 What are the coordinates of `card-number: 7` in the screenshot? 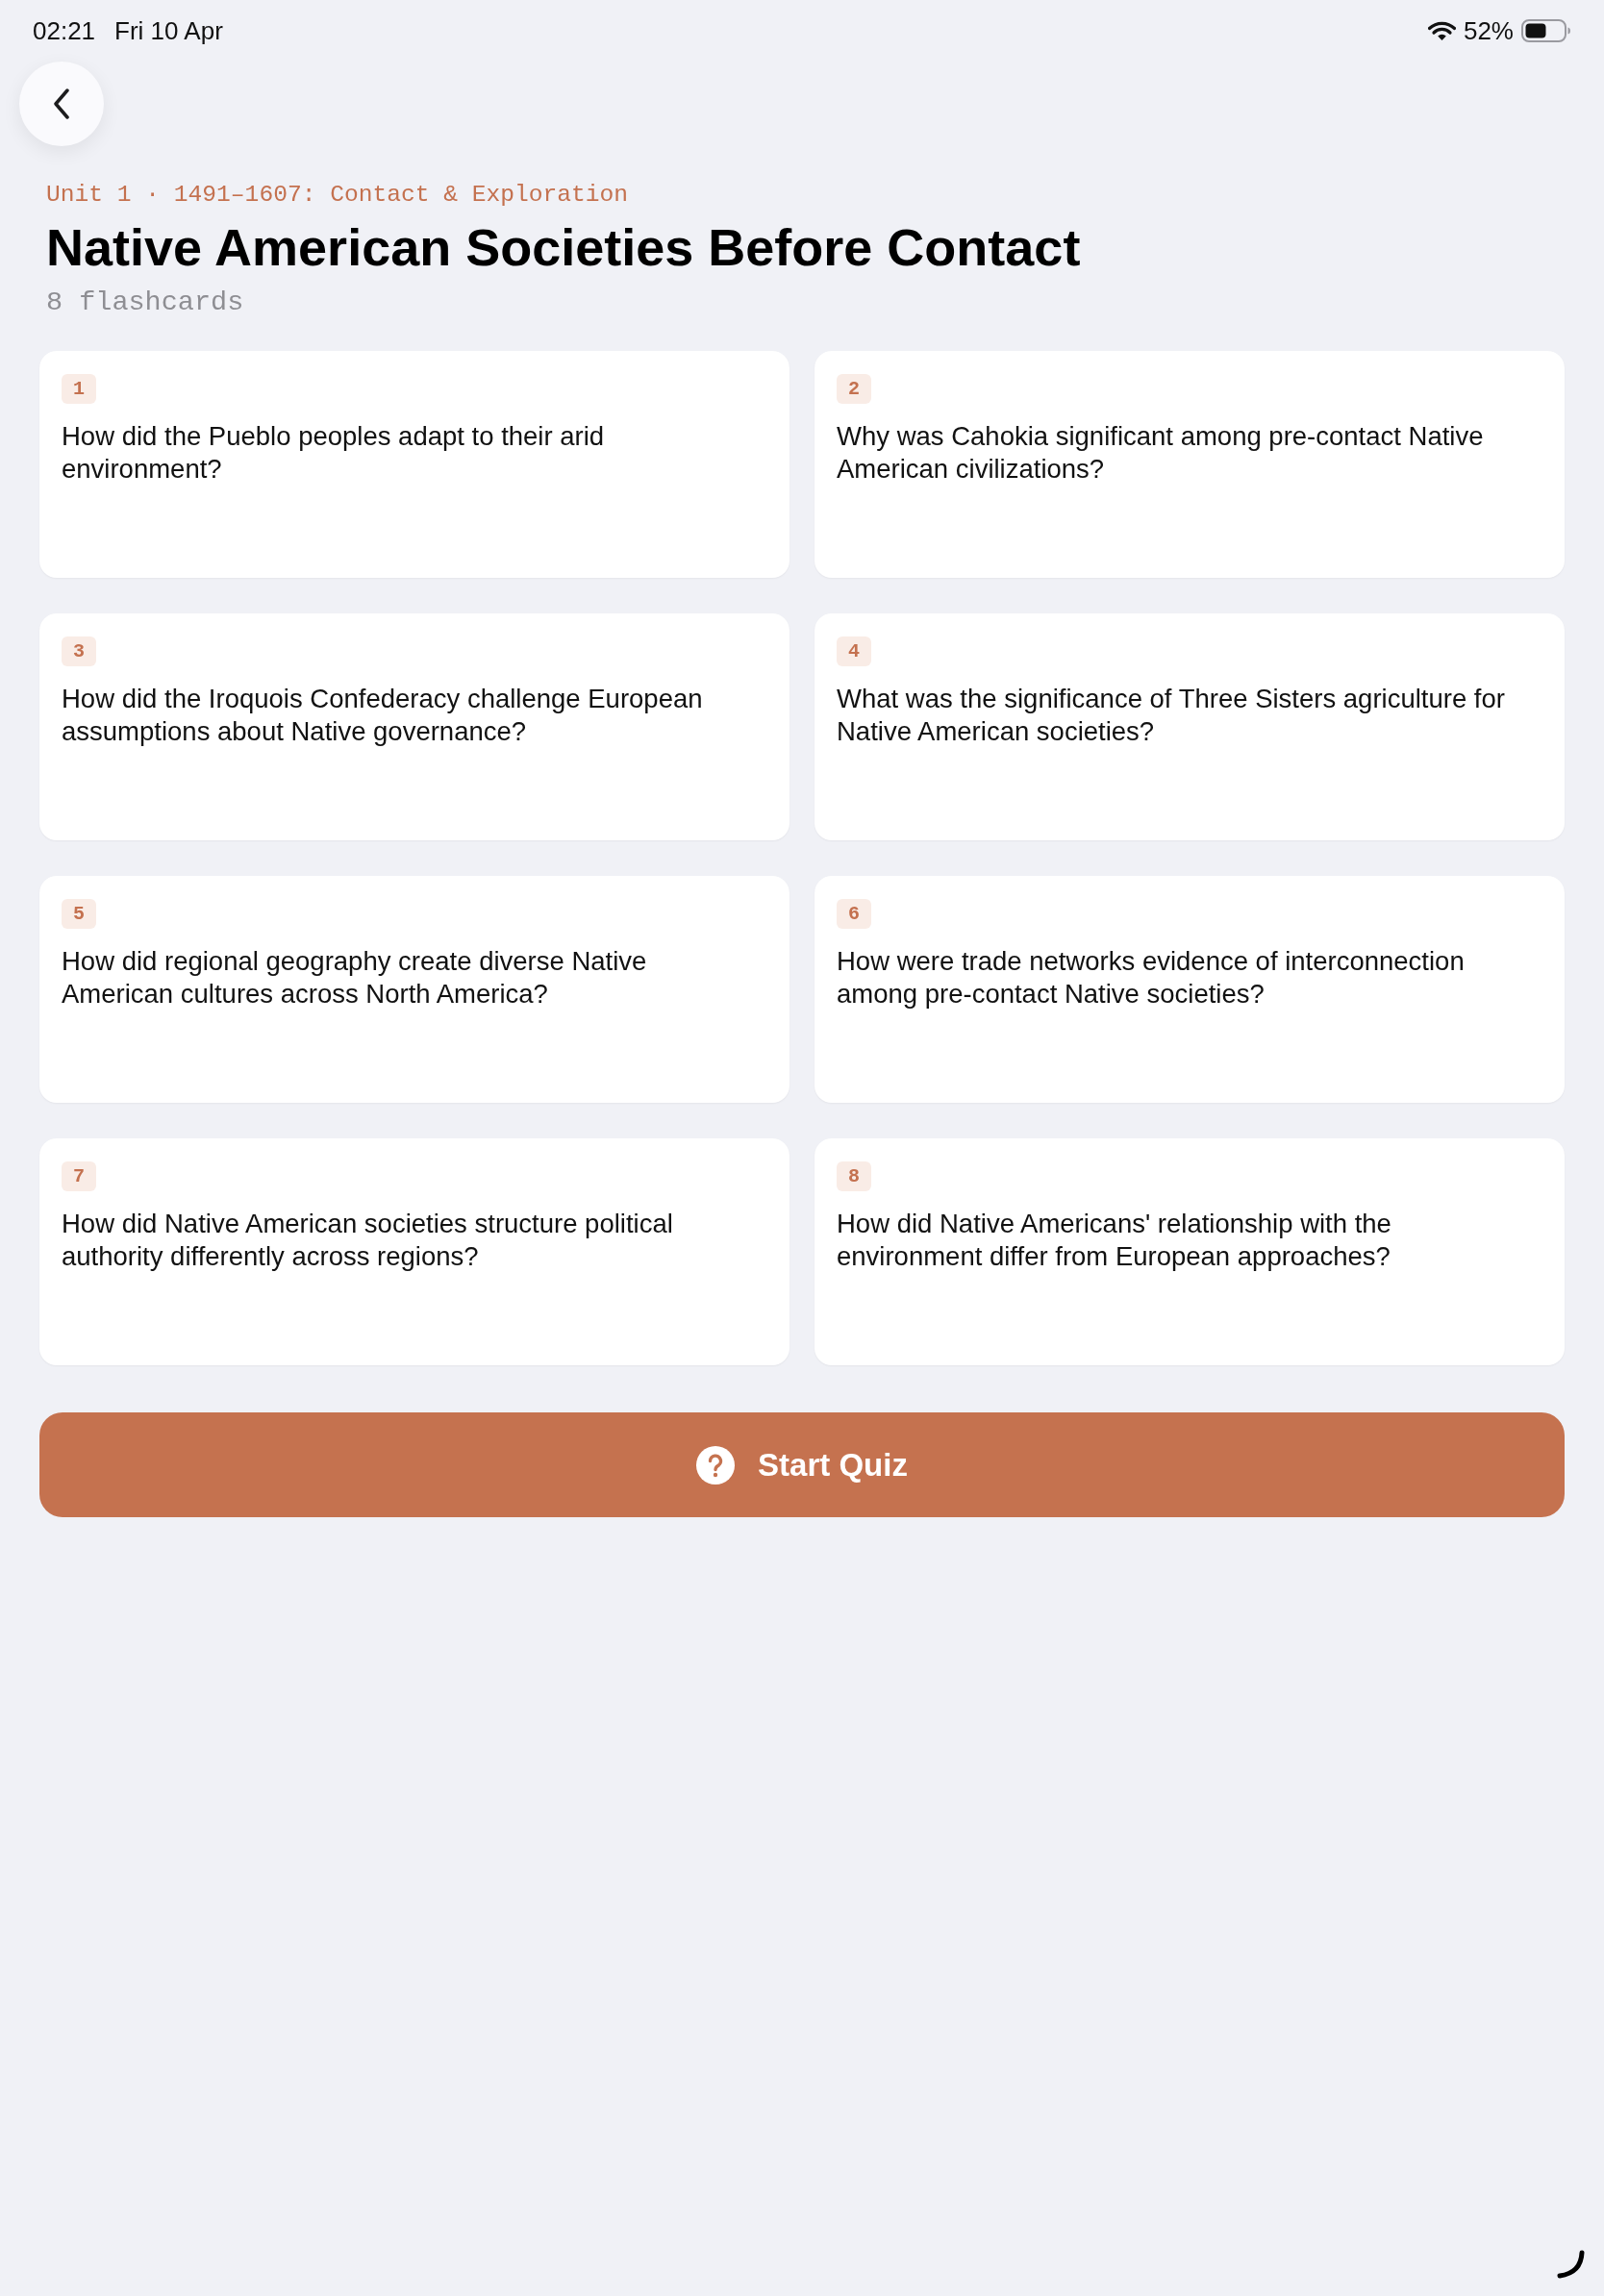 It's located at (79, 1176).